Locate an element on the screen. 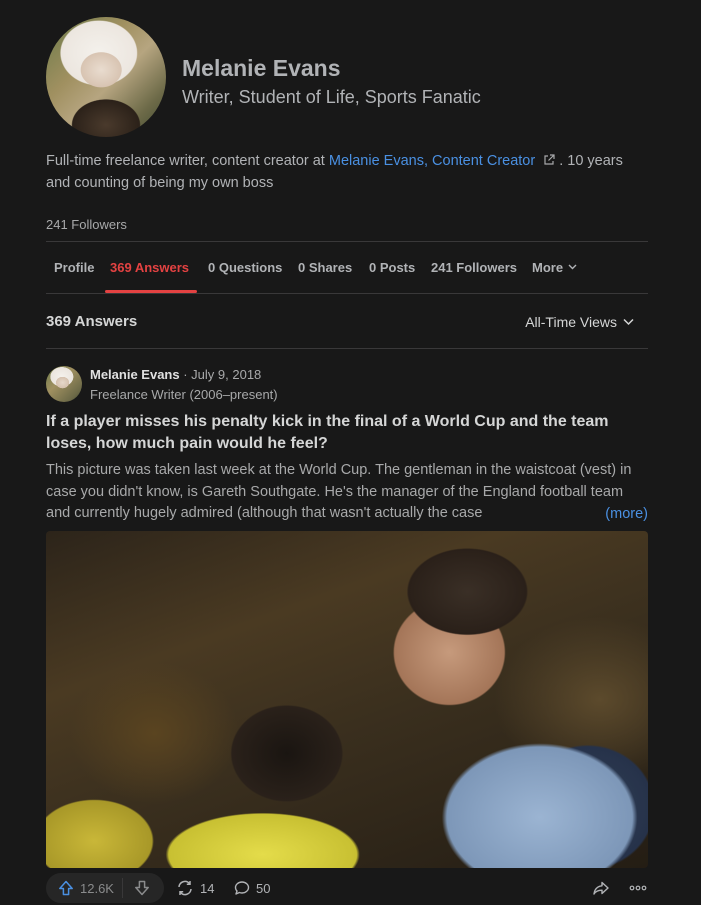 The image size is (701, 905). tab-posts: 0 Posts is located at coordinates (392, 267).